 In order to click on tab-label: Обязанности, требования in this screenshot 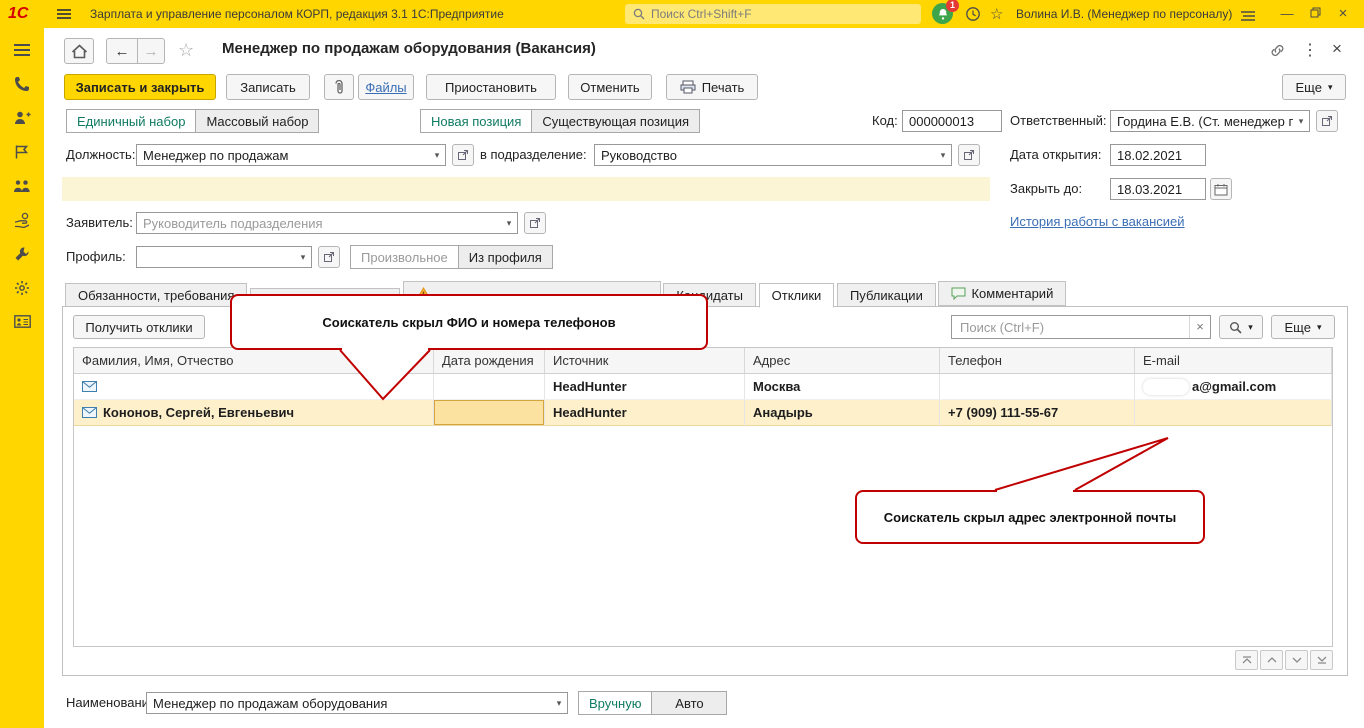, I will do `click(156, 295)`.